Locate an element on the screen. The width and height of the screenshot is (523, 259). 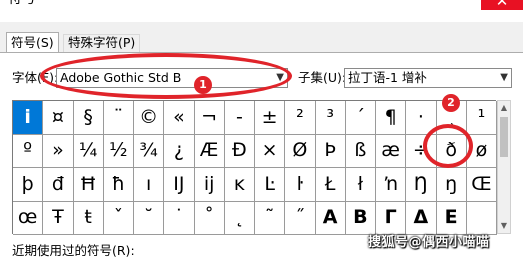
symbol-cell: œ is located at coordinates (28, 218).